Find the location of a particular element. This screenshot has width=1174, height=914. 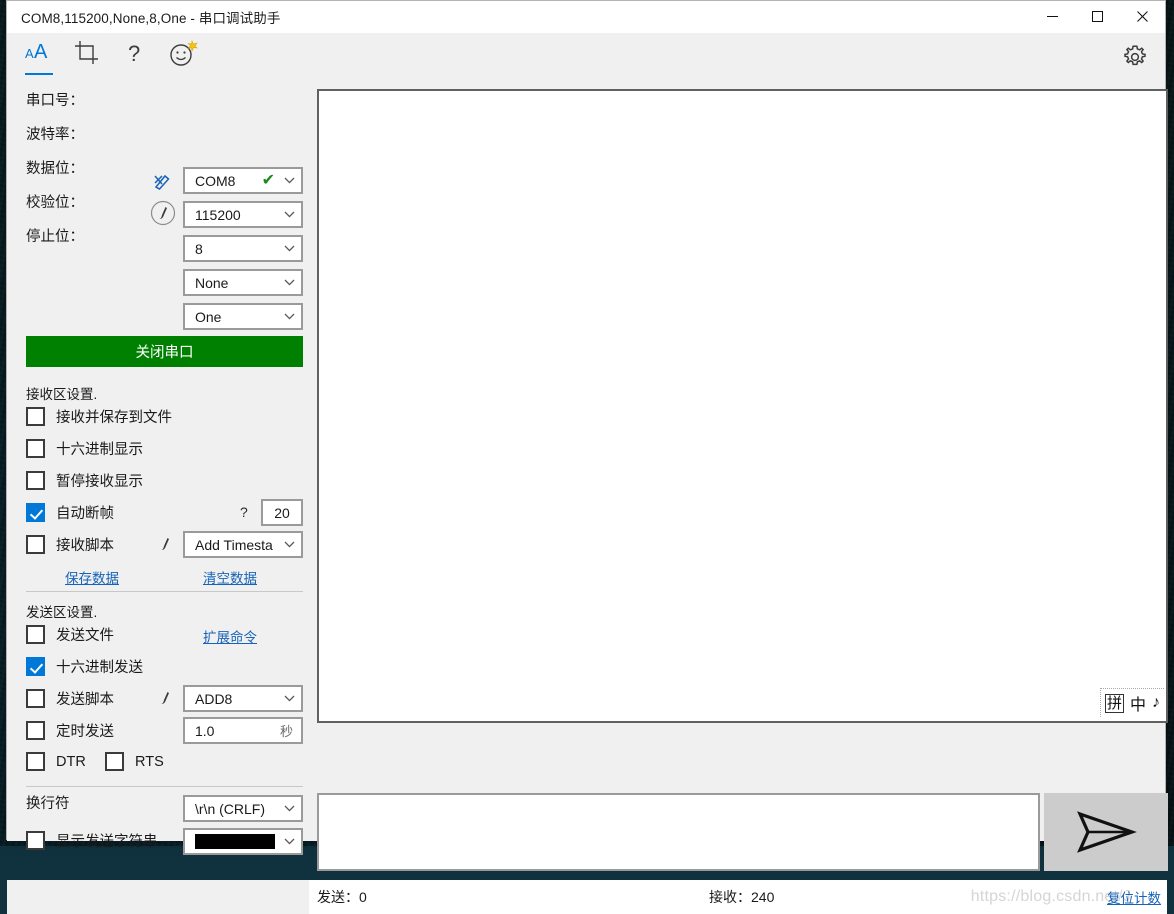

window-title: COM8,115200,None,8,One - 串口调试助手 is located at coordinates (150, 17).